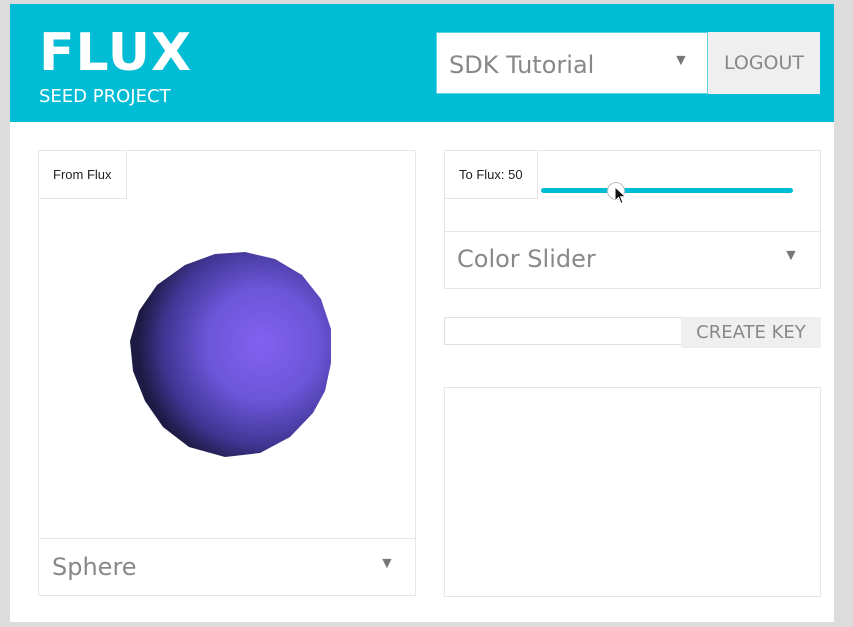  I want to click on sphere-3d-viewport, so click(232, 356).